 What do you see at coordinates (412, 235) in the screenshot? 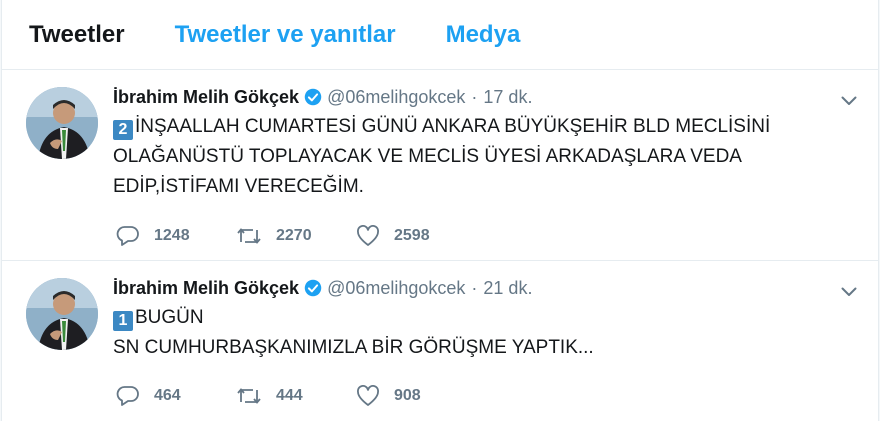
I see `like-count: 2598` at bounding box center [412, 235].